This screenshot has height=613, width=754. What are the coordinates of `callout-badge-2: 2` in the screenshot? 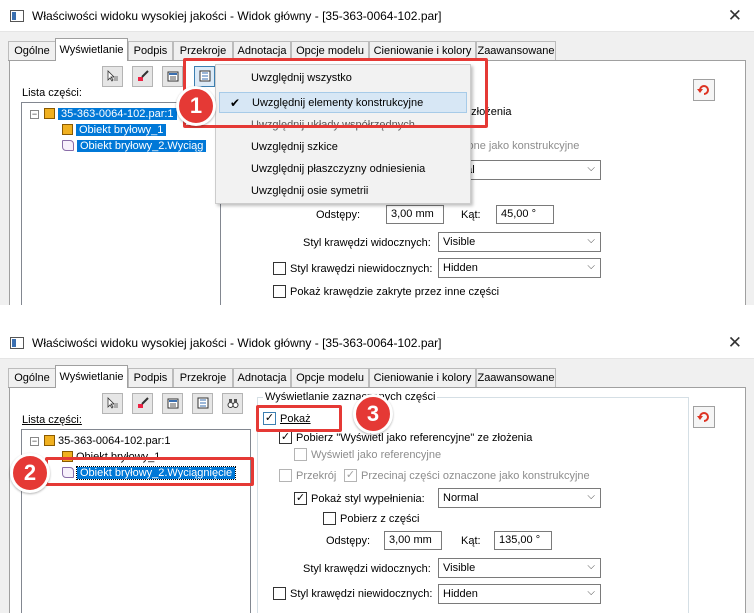 It's located at (30, 473).